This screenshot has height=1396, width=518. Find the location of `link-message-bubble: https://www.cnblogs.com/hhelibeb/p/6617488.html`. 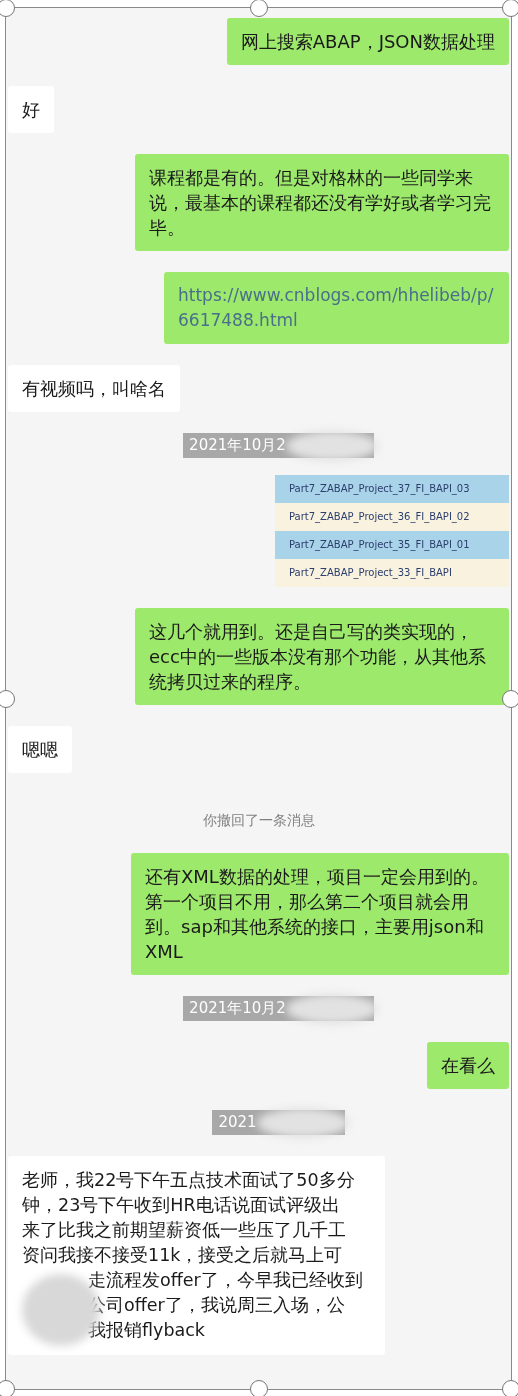

link-message-bubble: https://www.cnblogs.com/hhelibeb/p/6617488.html is located at coordinates (336, 308).